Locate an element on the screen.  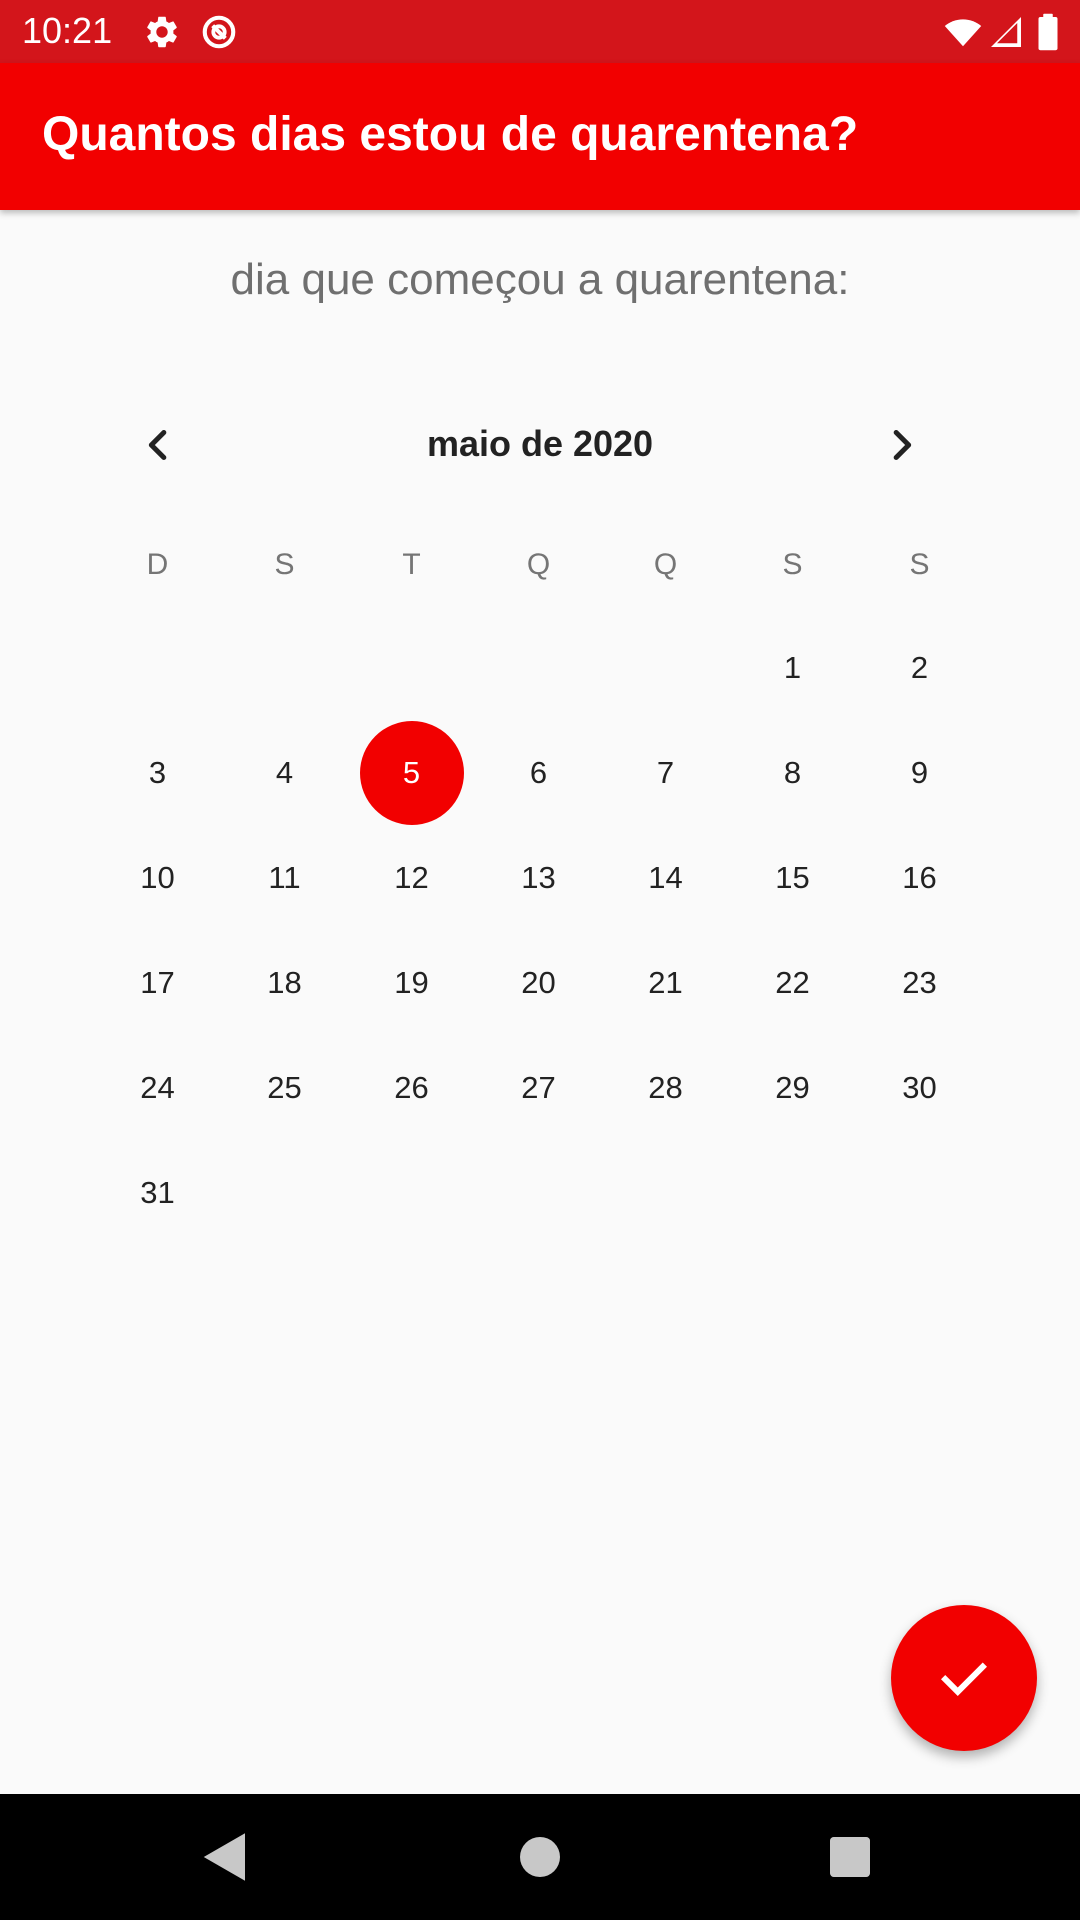
calendar-day-number: 8 is located at coordinates (792, 772).